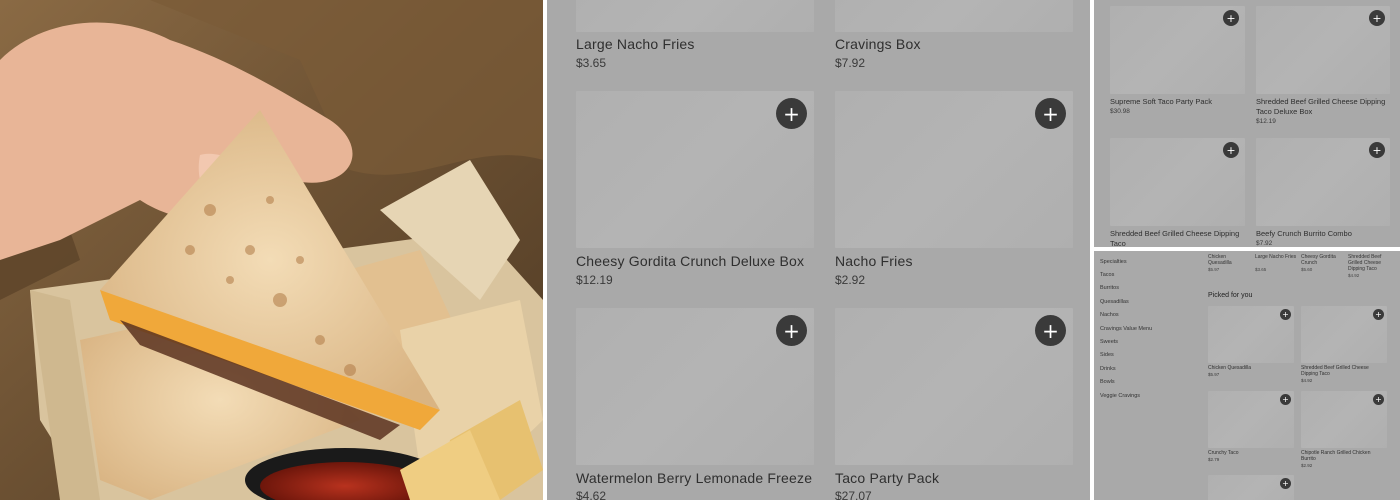 This screenshot has height=500, width=1400. I want to click on product-name: Beefy Crunch Burrito Combo, so click(1323, 234).